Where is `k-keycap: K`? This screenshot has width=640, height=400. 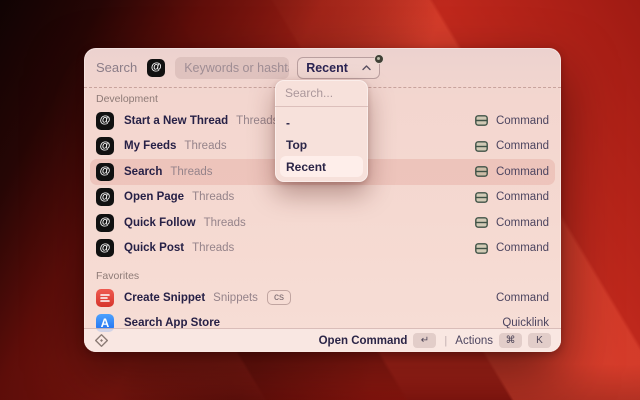
k-keycap: K is located at coordinates (539, 340).